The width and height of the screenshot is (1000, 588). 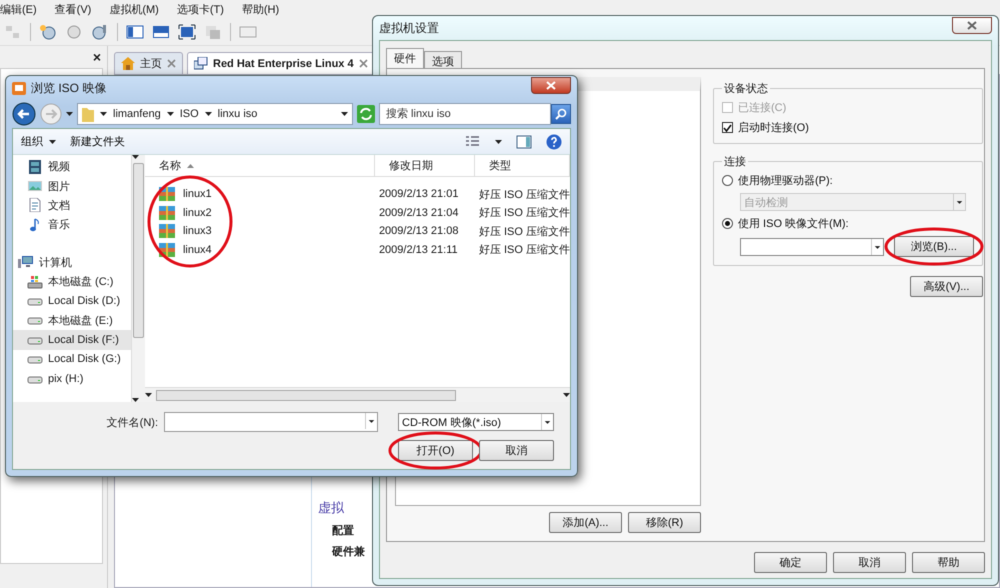 I want to click on home-icon, so click(x=128, y=63).